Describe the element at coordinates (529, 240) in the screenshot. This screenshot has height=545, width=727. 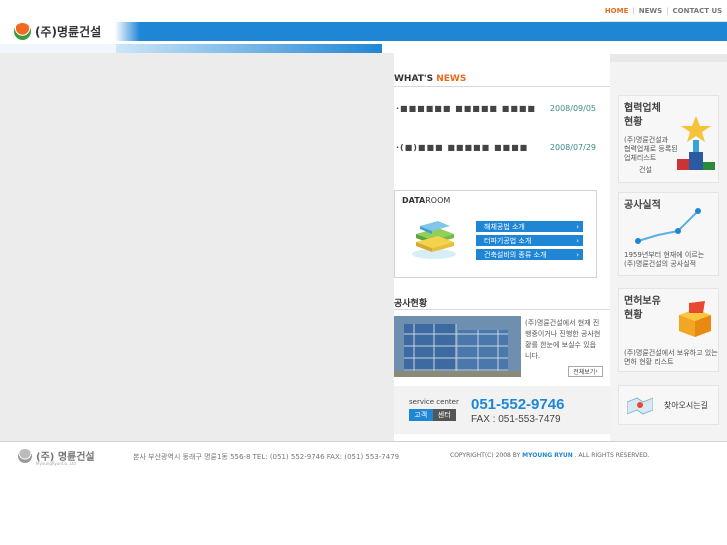
I see `dataroom-excavation-button: 터파기공법 소개 ›` at that location.